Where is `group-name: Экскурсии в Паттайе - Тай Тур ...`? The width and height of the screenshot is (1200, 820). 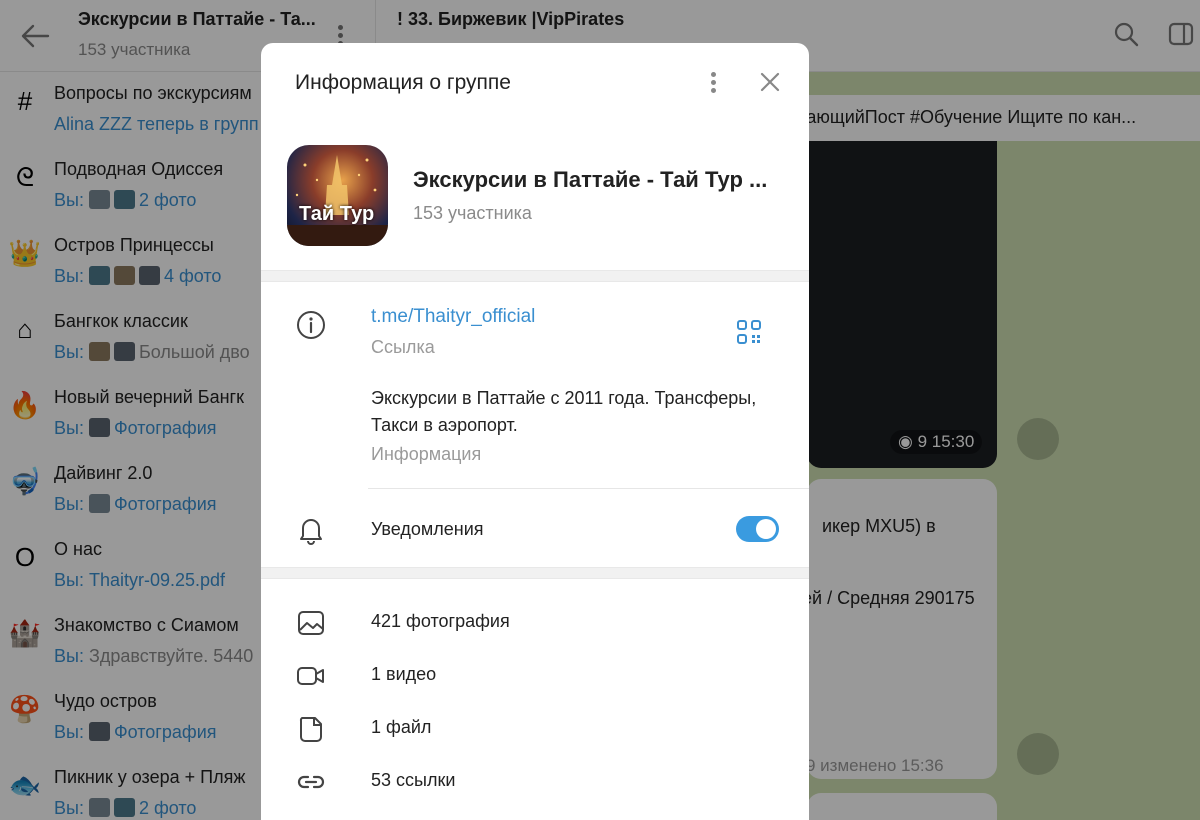 group-name: Экскурсии в Паттайе - Тай Тур ... is located at coordinates (590, 179).